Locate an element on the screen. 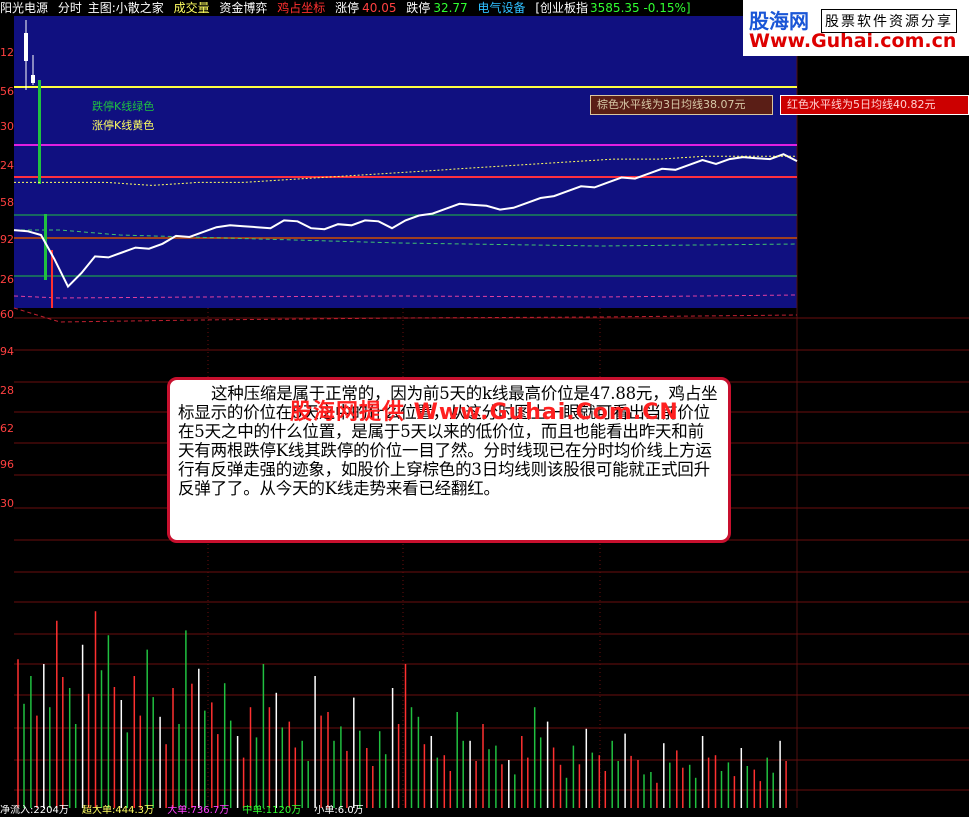 Image resolution: width=969 pixels, height=817 pixels. logo-url: Www.Guhai.com.cn is located at coordinates (853, 41).